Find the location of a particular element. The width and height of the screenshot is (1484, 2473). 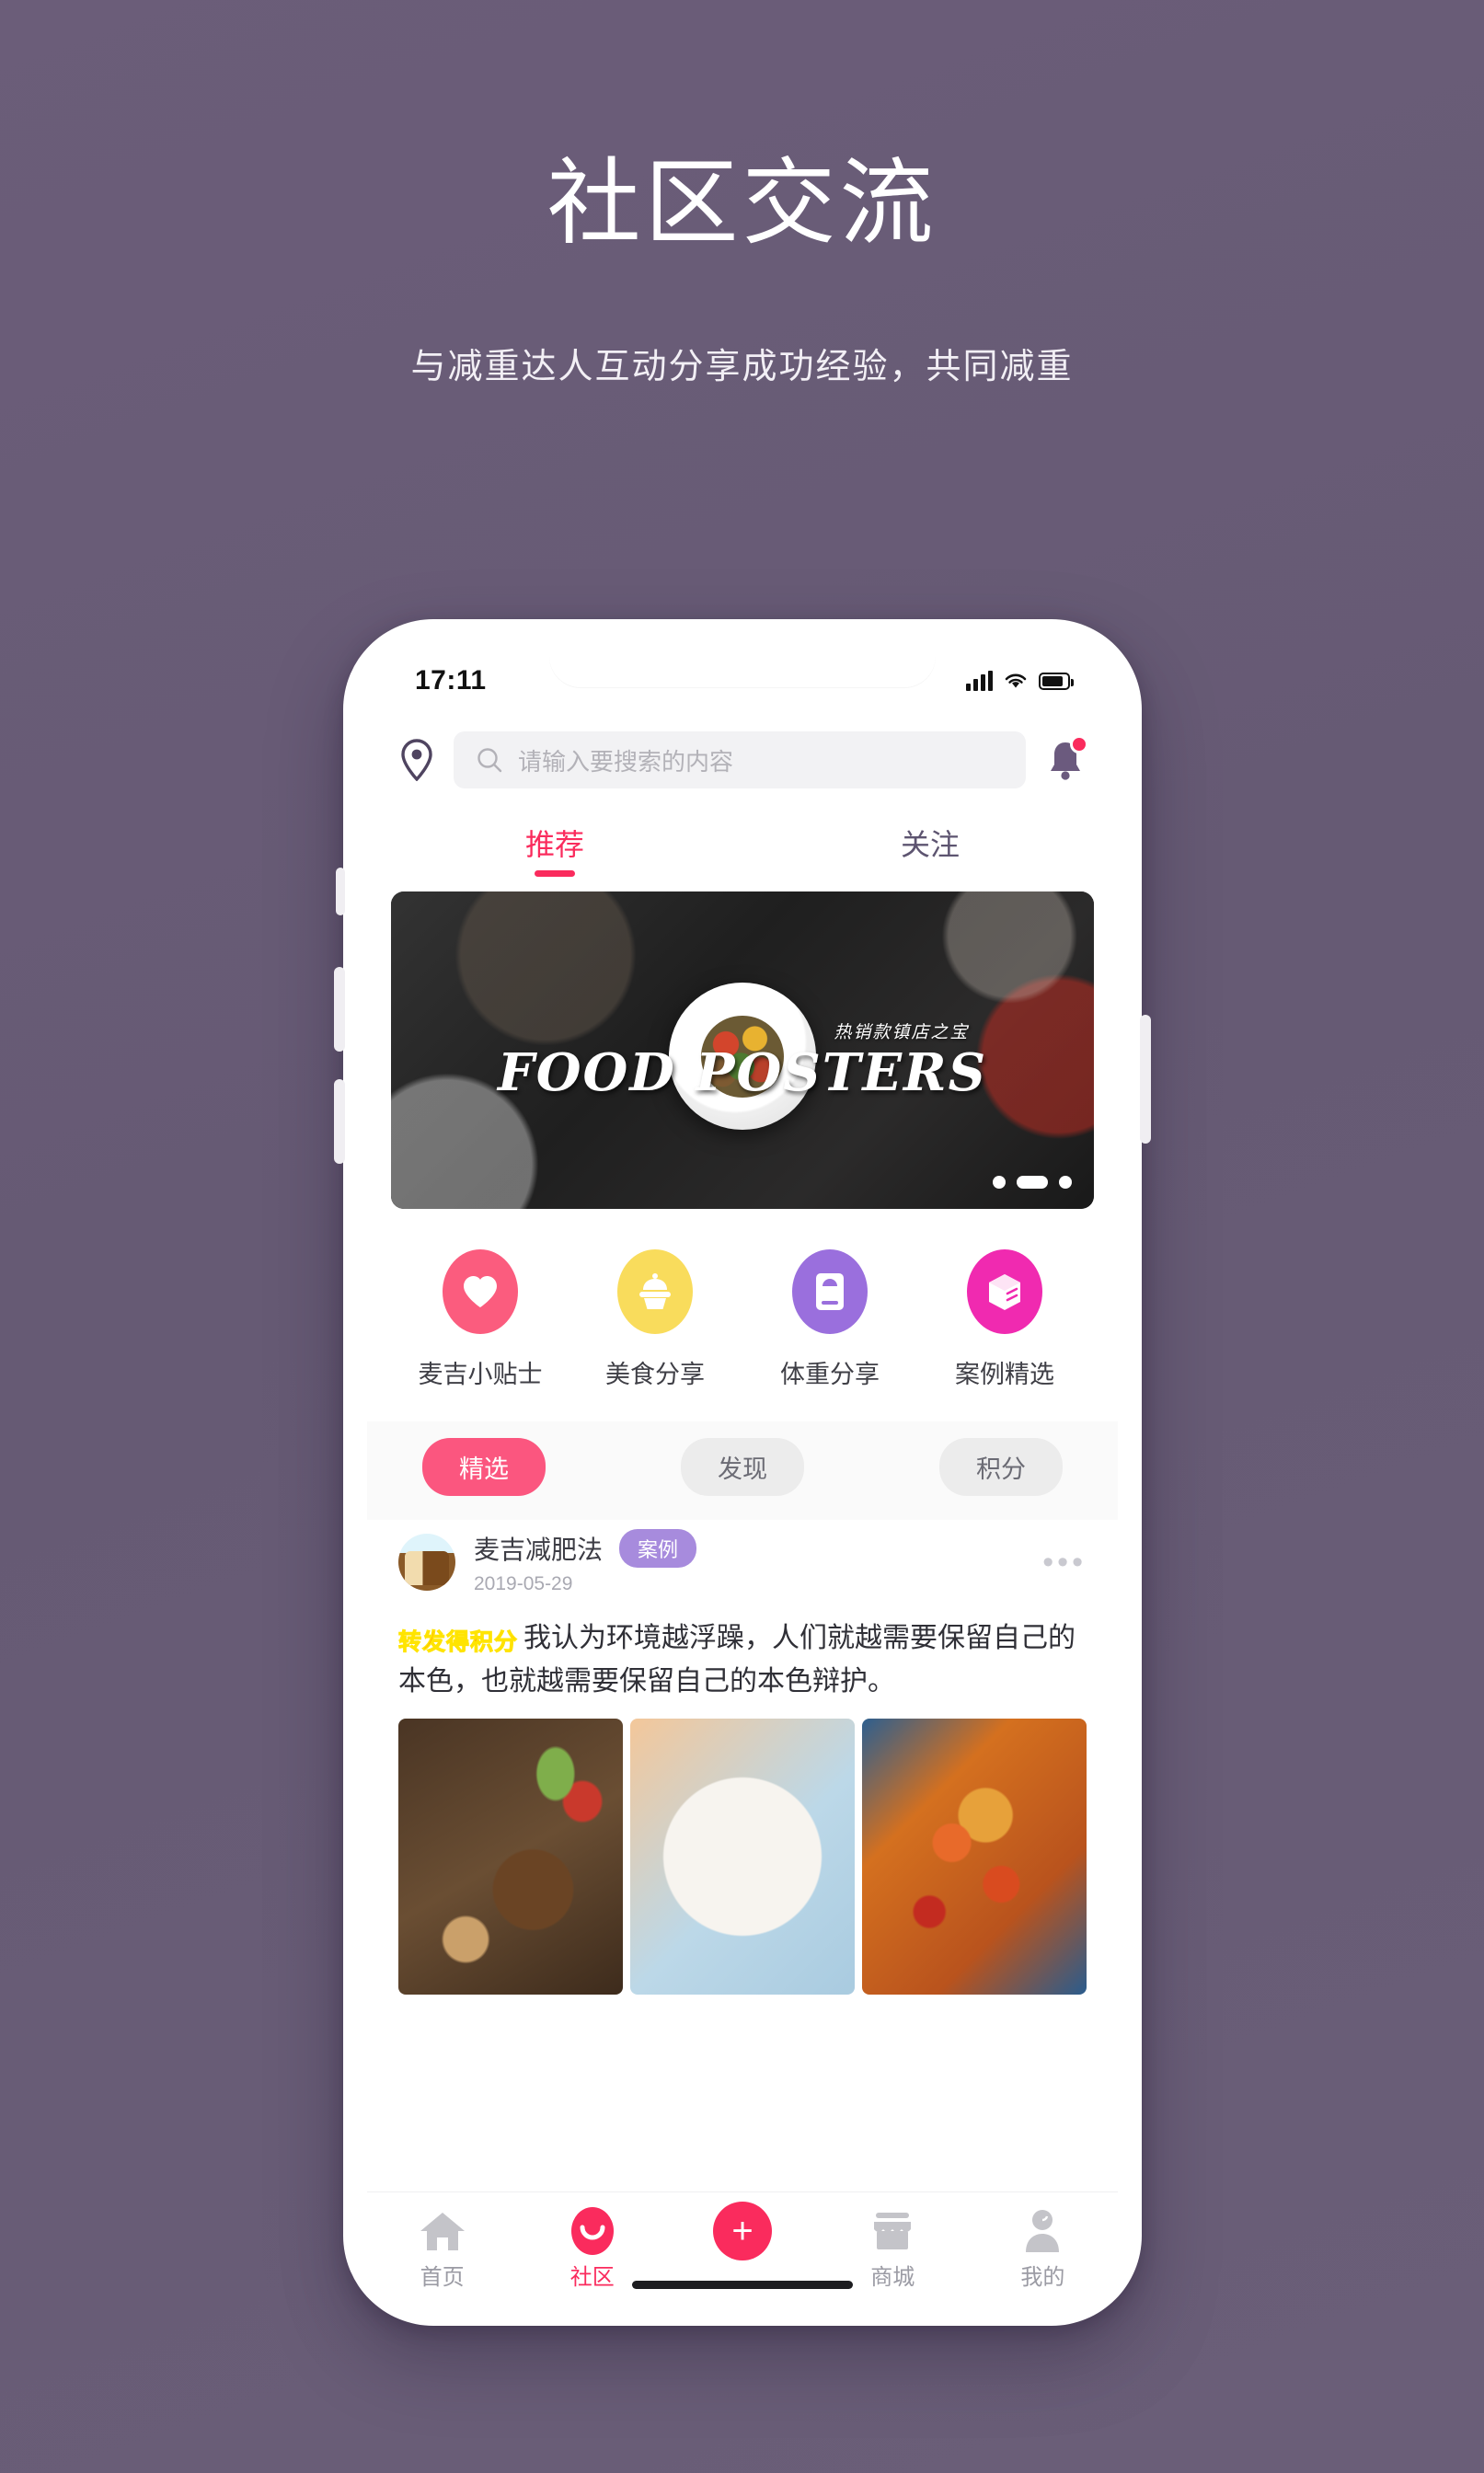

carousel-dot-2-active is located at coordinates (1032, 1182).